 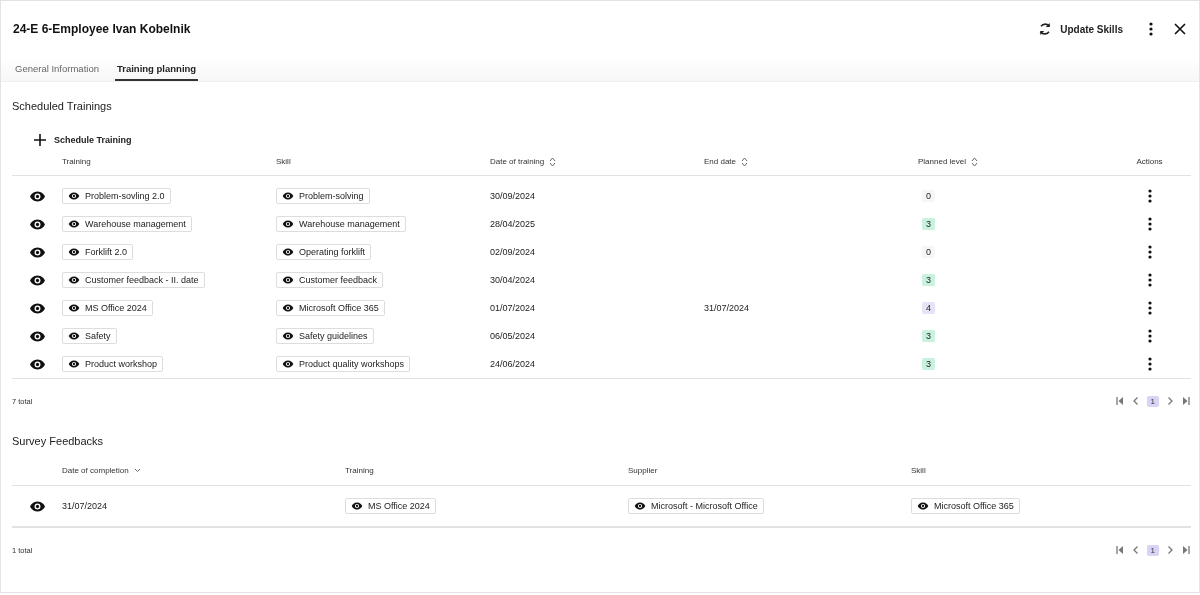 I want to click on date-cell: 30/04/2024, so click(x=513, y=280).